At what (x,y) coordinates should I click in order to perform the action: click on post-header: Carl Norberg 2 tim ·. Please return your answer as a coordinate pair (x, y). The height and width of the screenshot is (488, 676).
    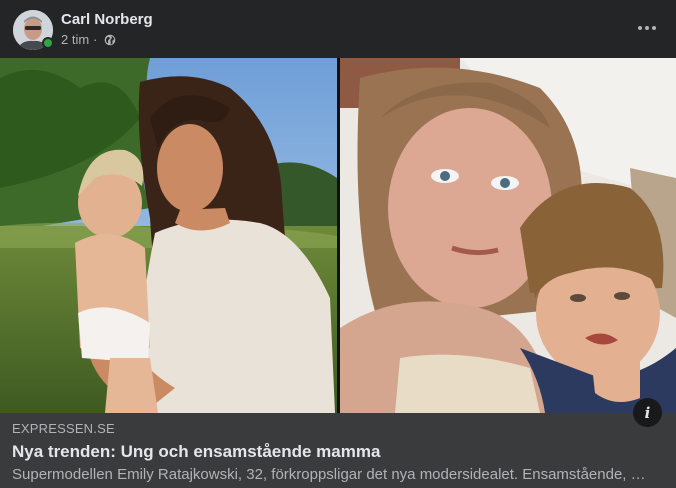
    Looking at the image, I should click on (338, 29).